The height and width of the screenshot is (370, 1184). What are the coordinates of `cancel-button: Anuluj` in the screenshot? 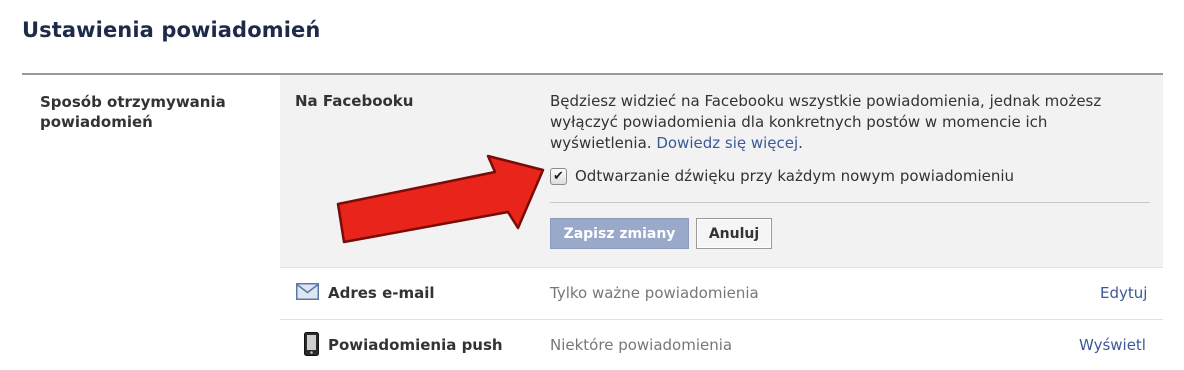 It's located at (734, 233).